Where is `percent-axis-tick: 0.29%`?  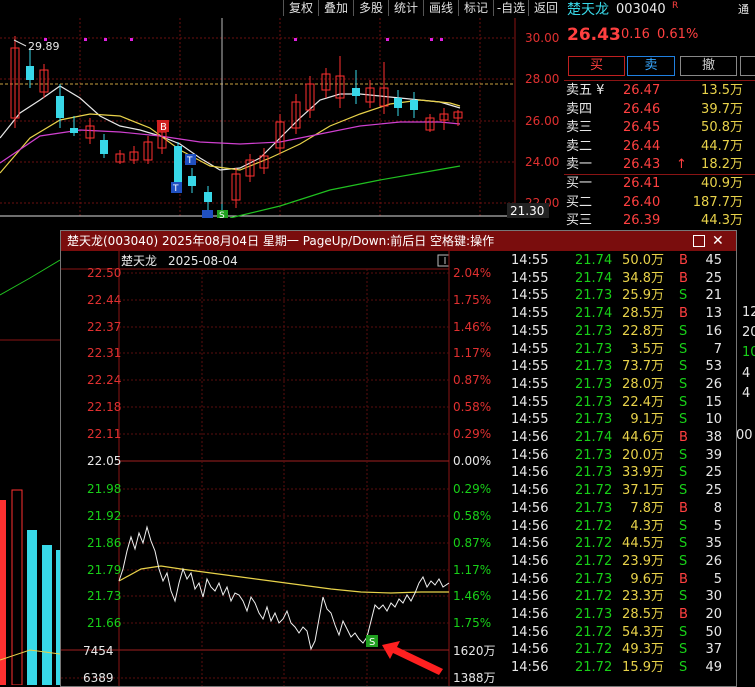
percent-axis-tick: 0.29% is located at coordinates (472, 434).